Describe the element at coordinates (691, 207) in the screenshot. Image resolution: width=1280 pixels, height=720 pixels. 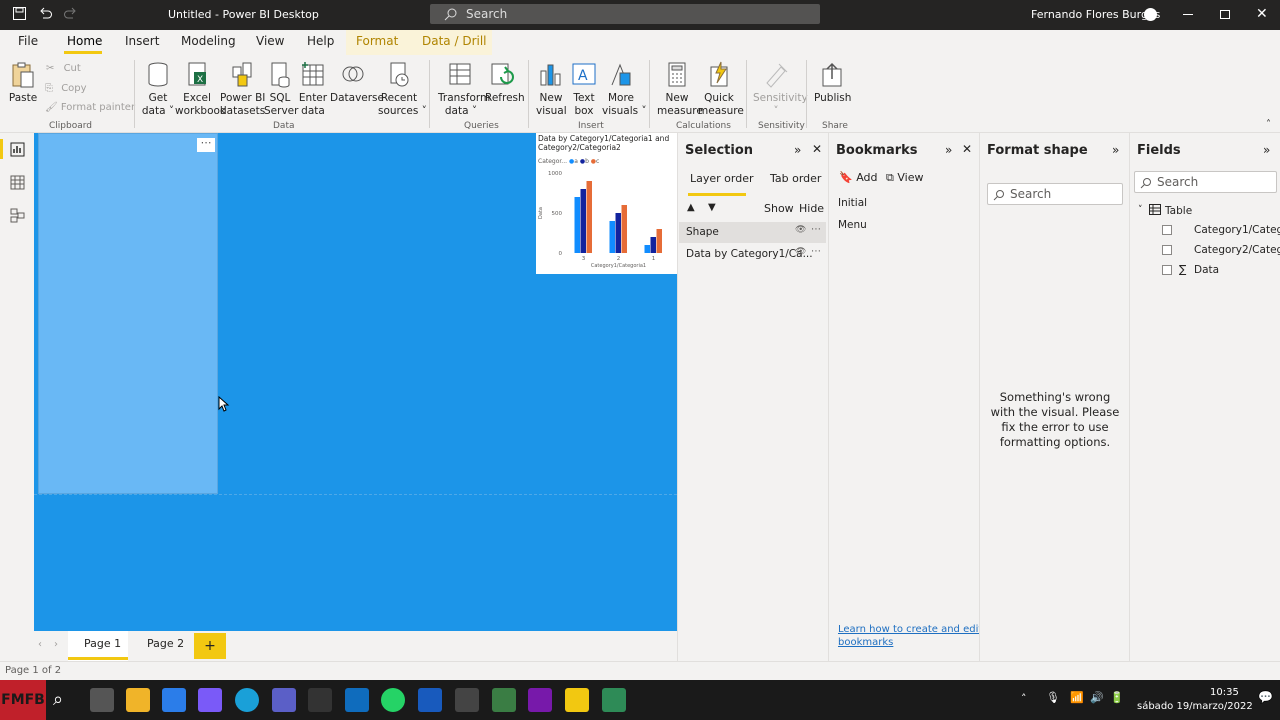
I see `move-up-icon: ▲` at that location.